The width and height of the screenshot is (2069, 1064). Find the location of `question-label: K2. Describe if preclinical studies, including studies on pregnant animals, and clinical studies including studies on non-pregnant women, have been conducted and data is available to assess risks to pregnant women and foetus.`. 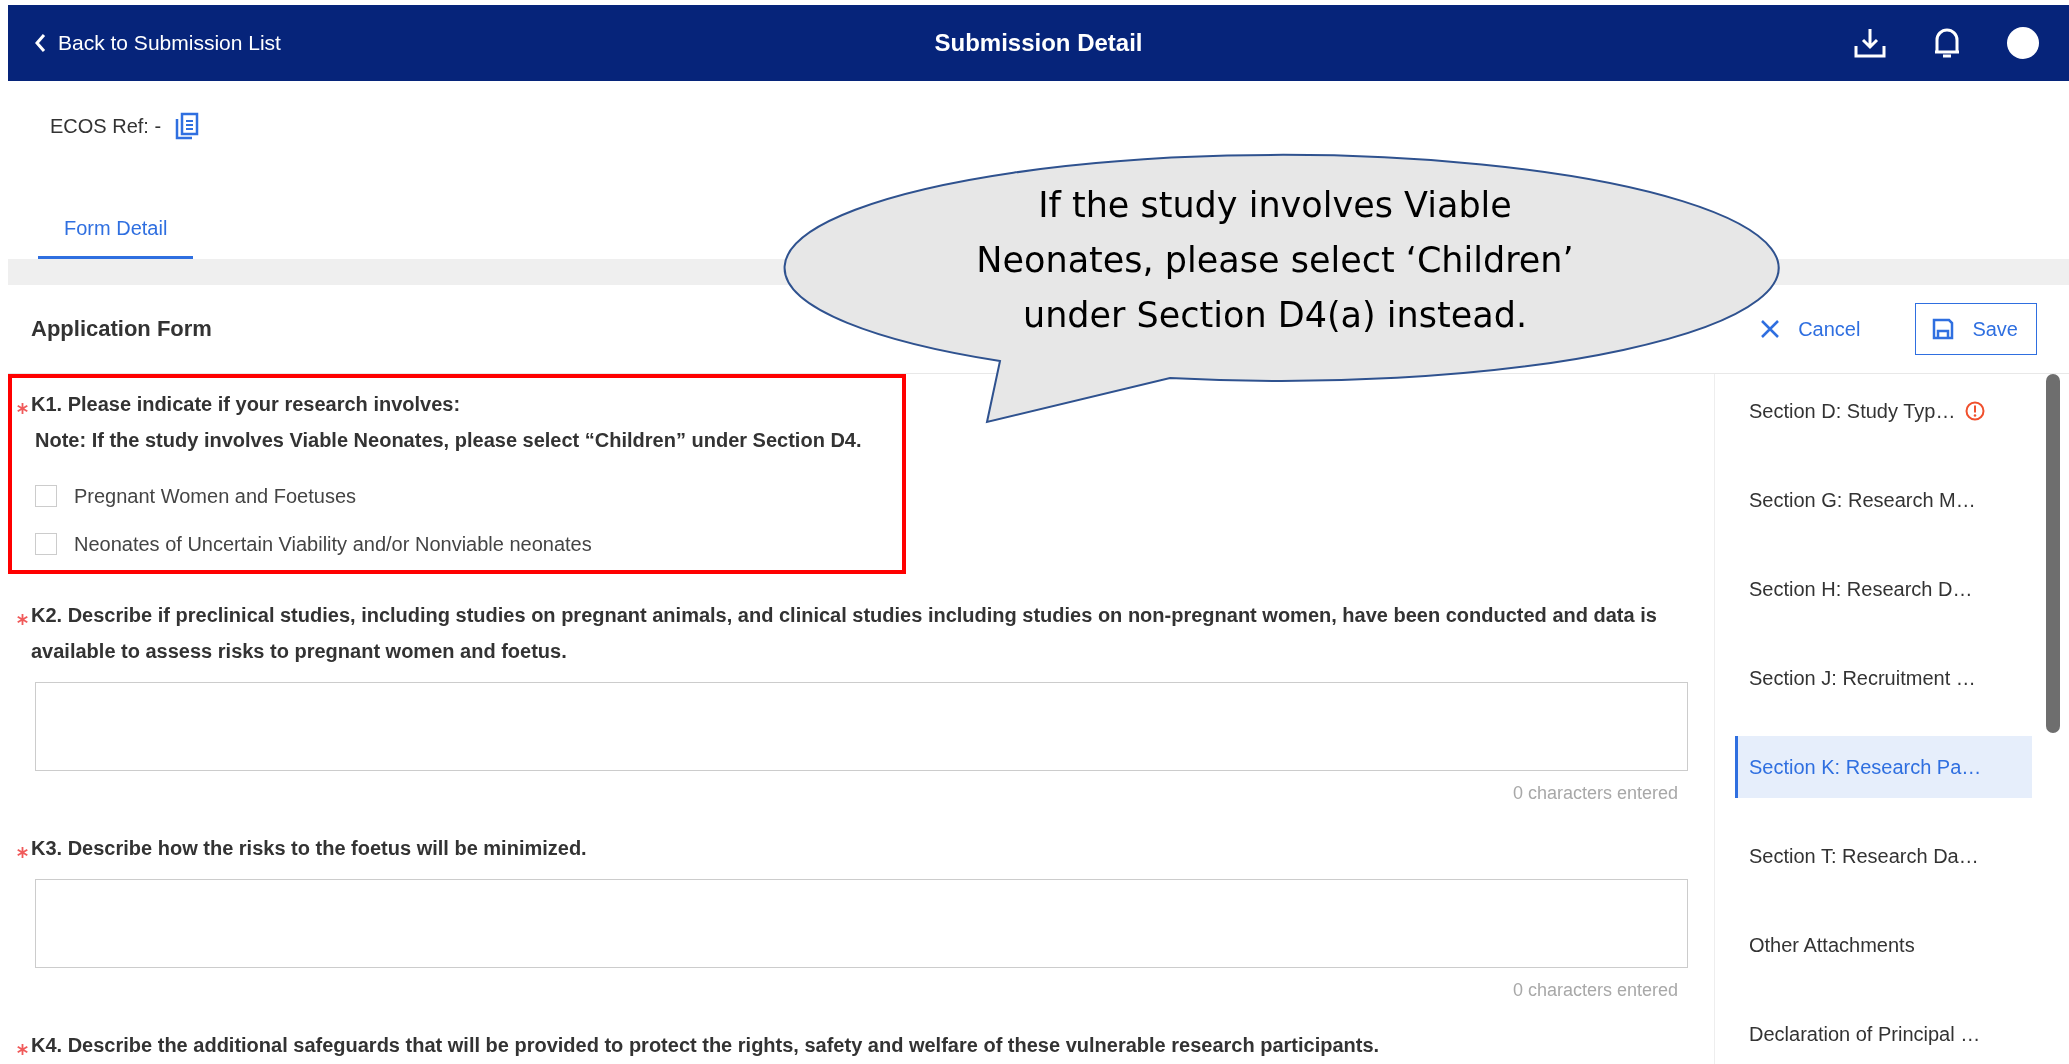

question-label: K2. Describe if preclinical studies, including studies on pregnant animals, and clinical studies including studies on non-pregnant women, have been conducted and data is available to assess risks to pregnant women and foetus. is located at coordinates (844, 633).